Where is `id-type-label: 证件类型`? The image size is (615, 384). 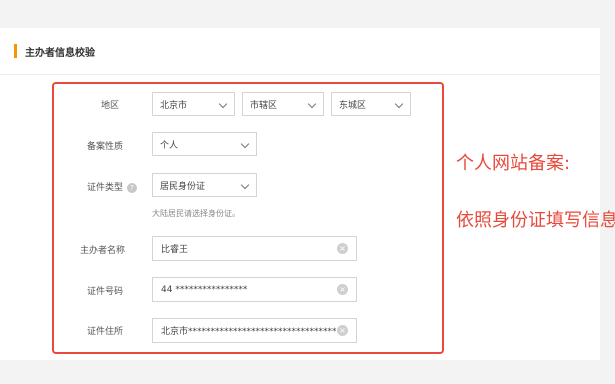 id-type-label: 证件类型 is located at coordinates (105, 188).